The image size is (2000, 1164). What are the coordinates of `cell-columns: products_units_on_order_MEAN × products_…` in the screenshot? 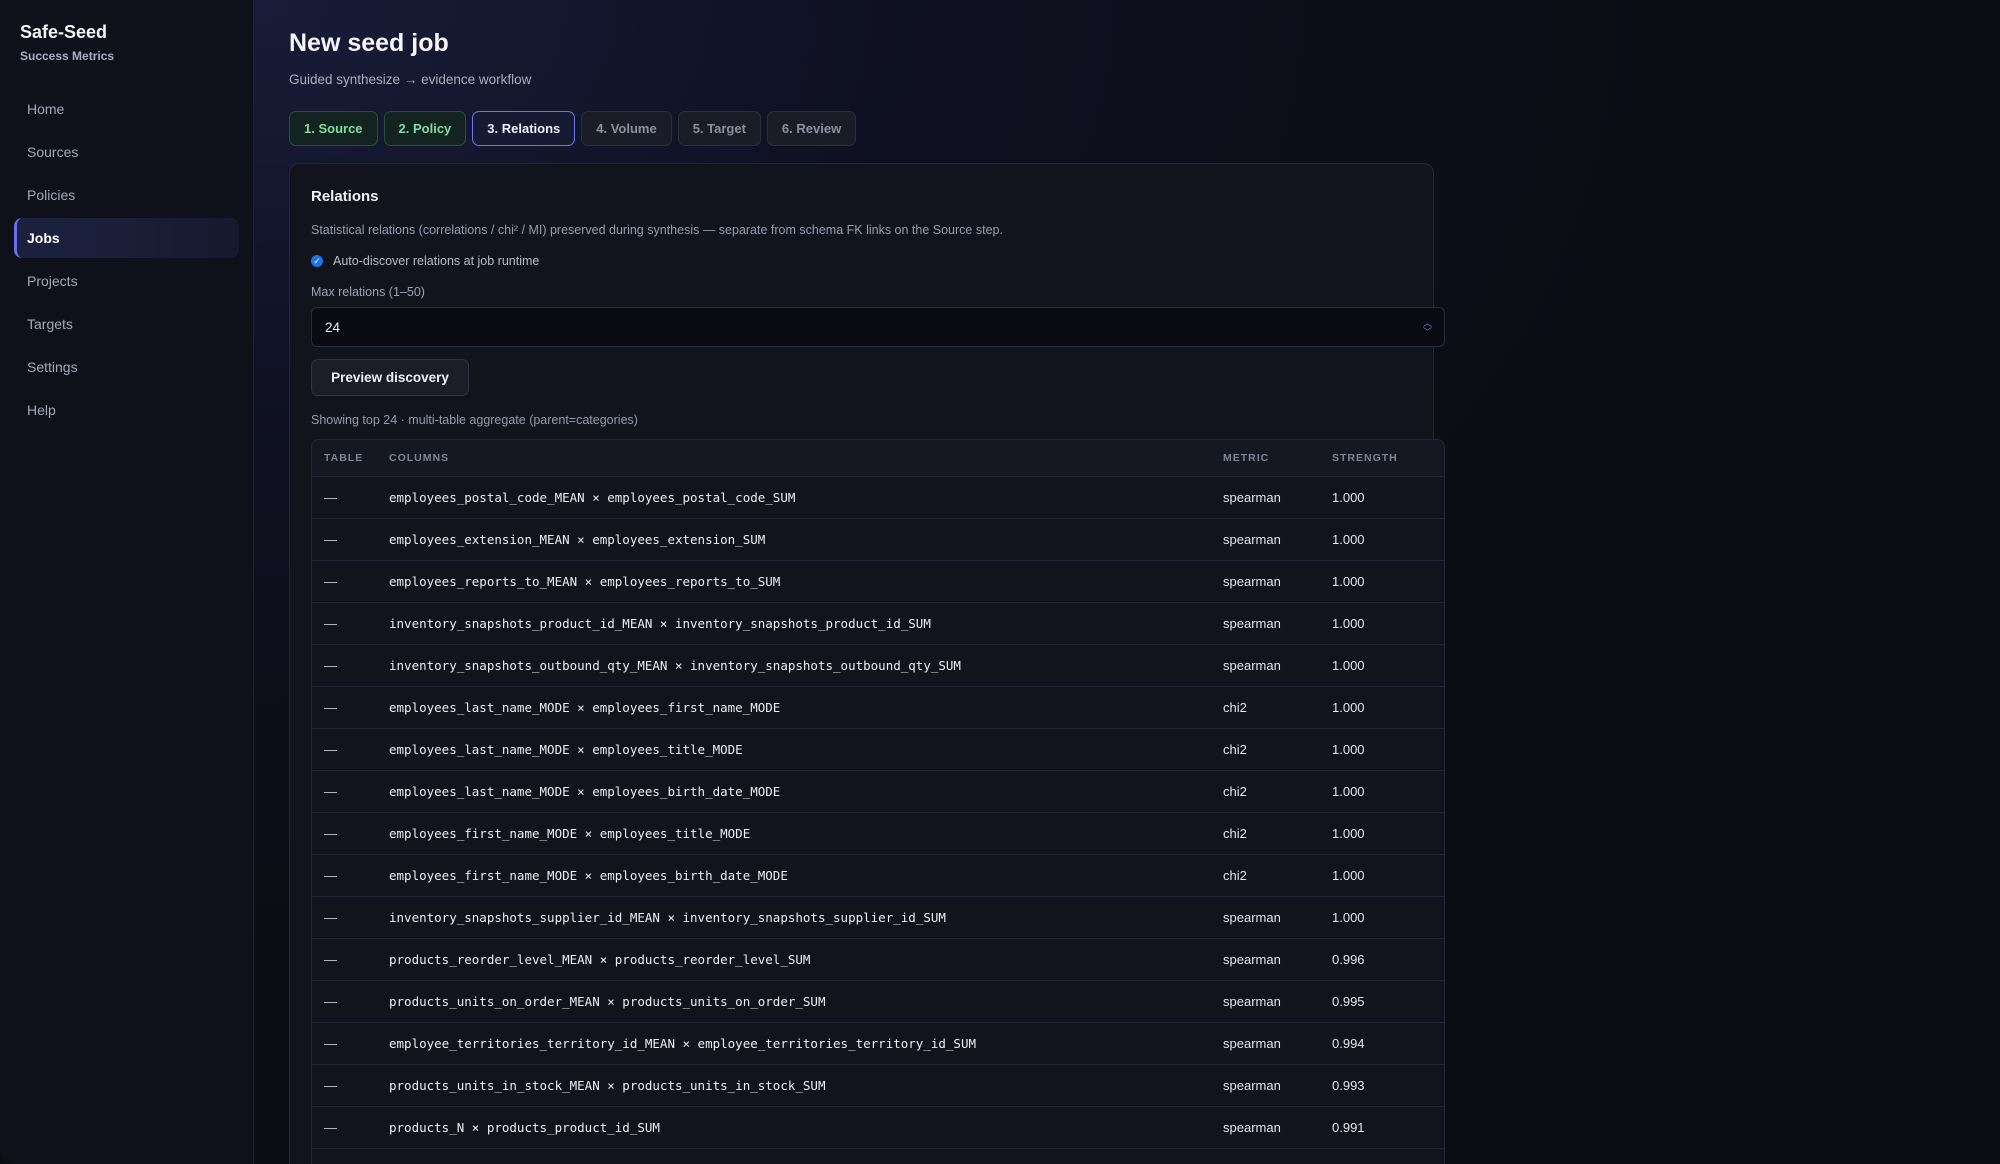 It's located at (607, 1001).